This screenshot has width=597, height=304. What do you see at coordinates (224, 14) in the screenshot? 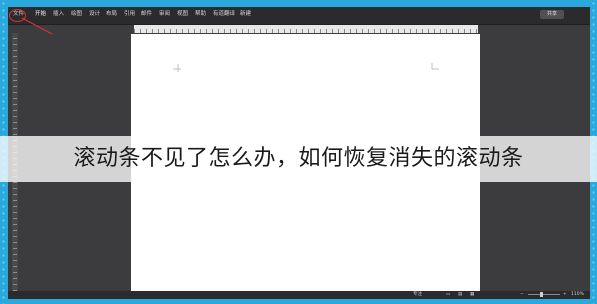
I see `tab-youdao-translate: 有道翻译` at bounding box center [224, 14].